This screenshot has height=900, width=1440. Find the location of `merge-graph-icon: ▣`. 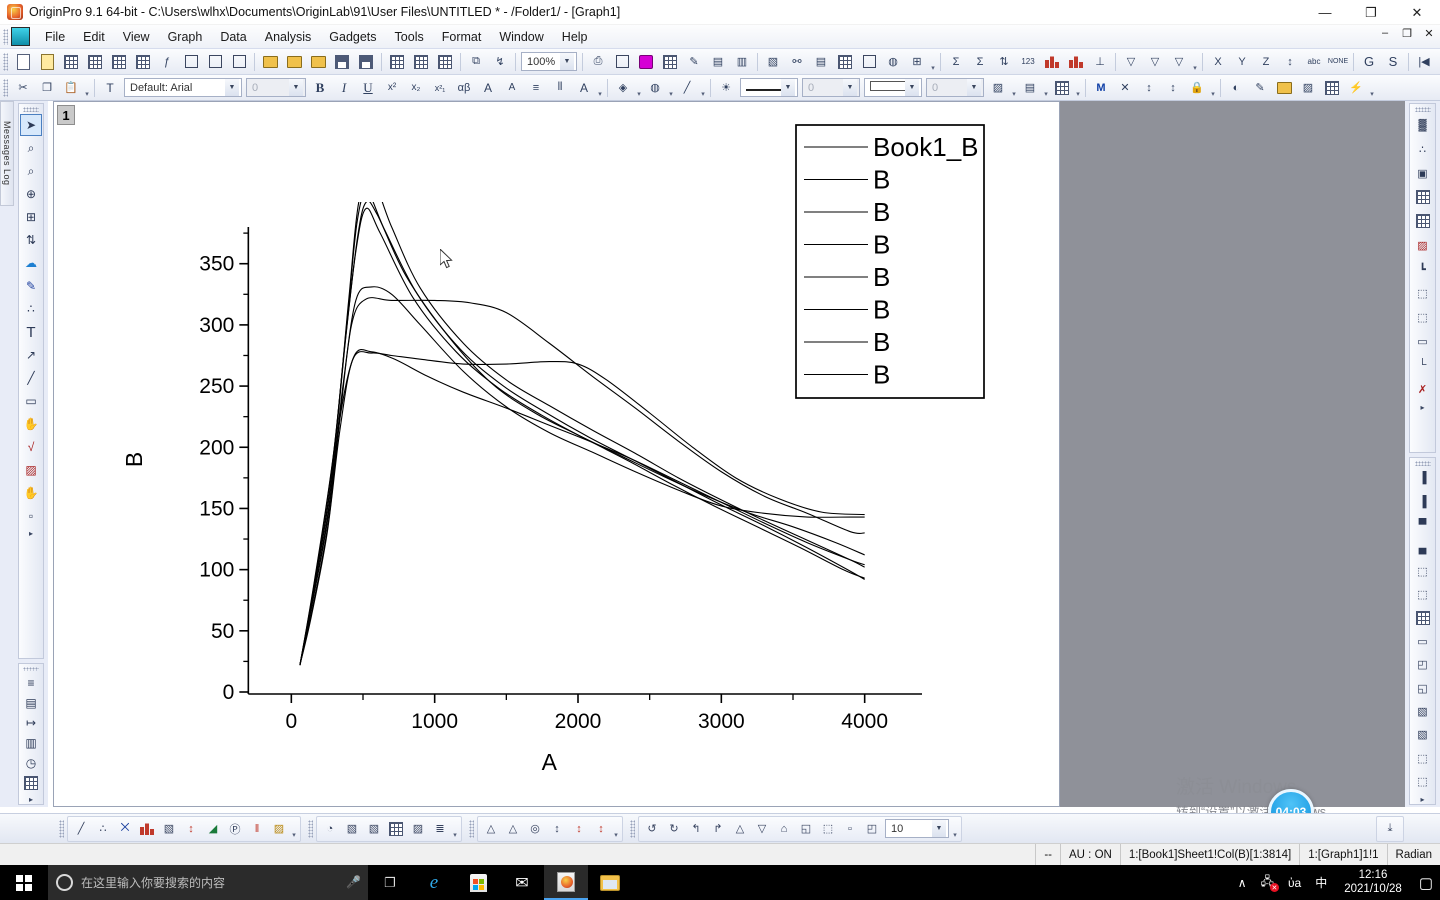

merge-graph-icon: ▣ is located at coordinates (1423, 173).